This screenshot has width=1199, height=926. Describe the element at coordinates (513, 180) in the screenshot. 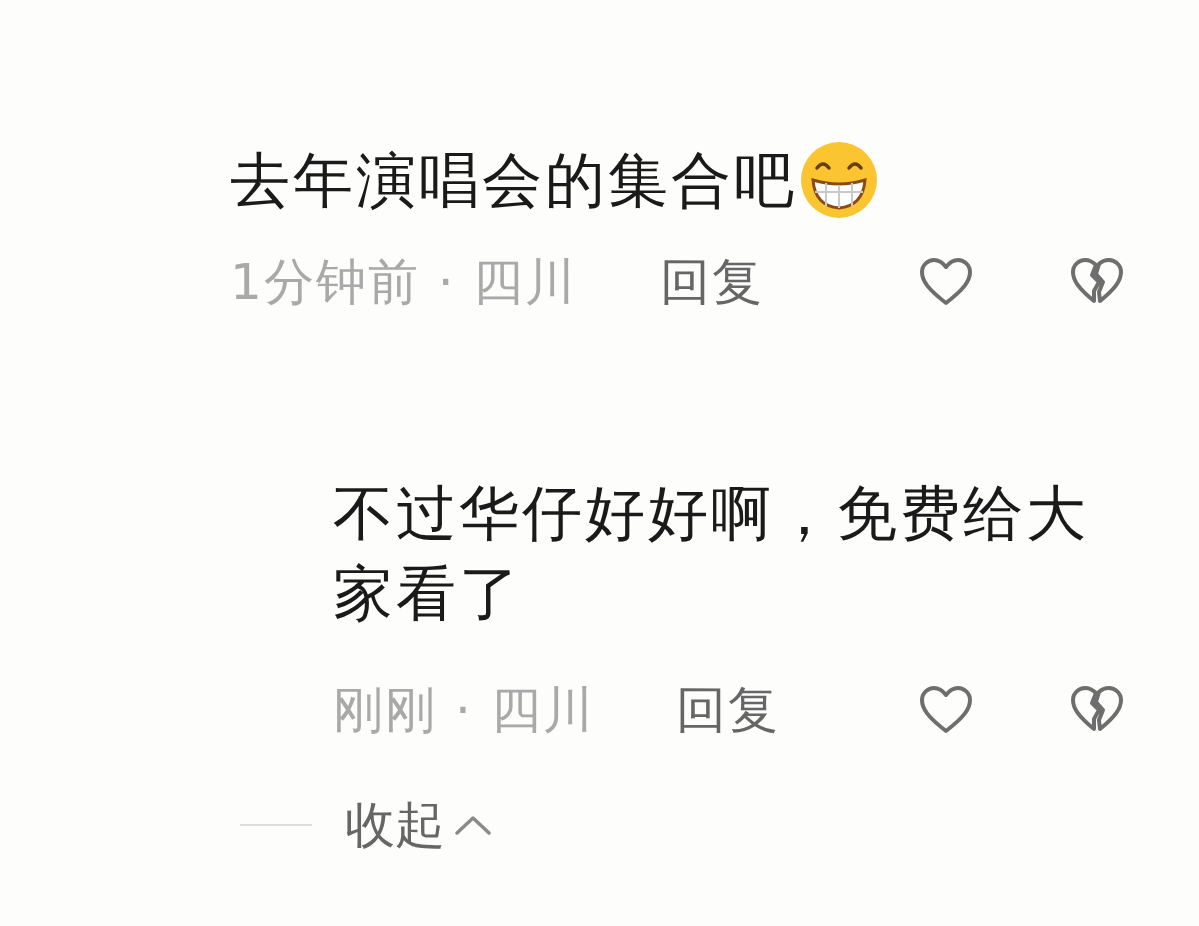

I see `comment-text: 去年演唱会的集合吧` at that location.